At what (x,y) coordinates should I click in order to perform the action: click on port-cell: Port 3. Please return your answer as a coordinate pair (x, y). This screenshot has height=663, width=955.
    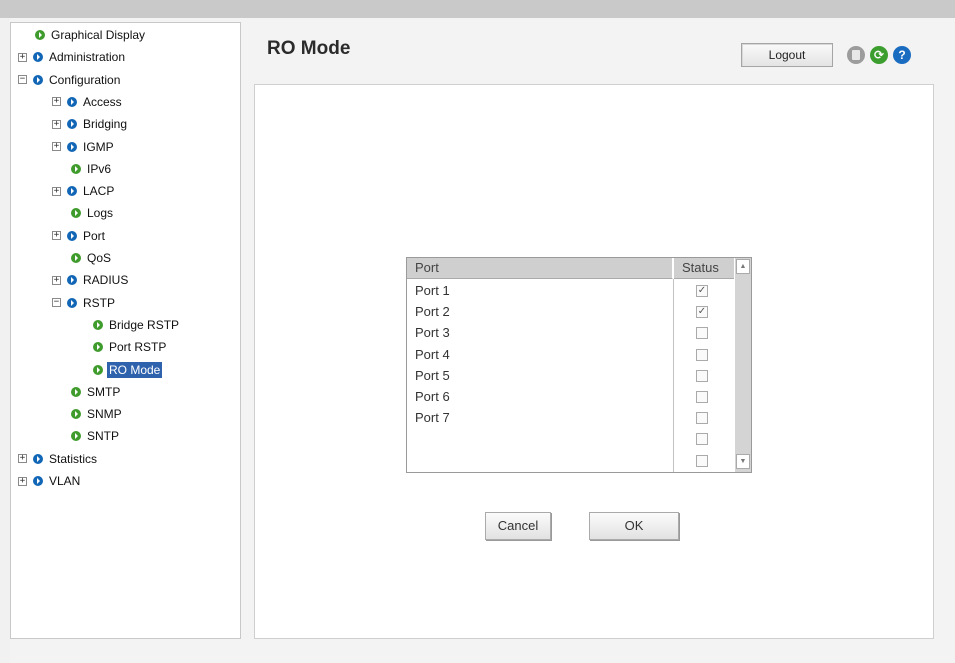
    Looking at the image, I should click on (432, 333).